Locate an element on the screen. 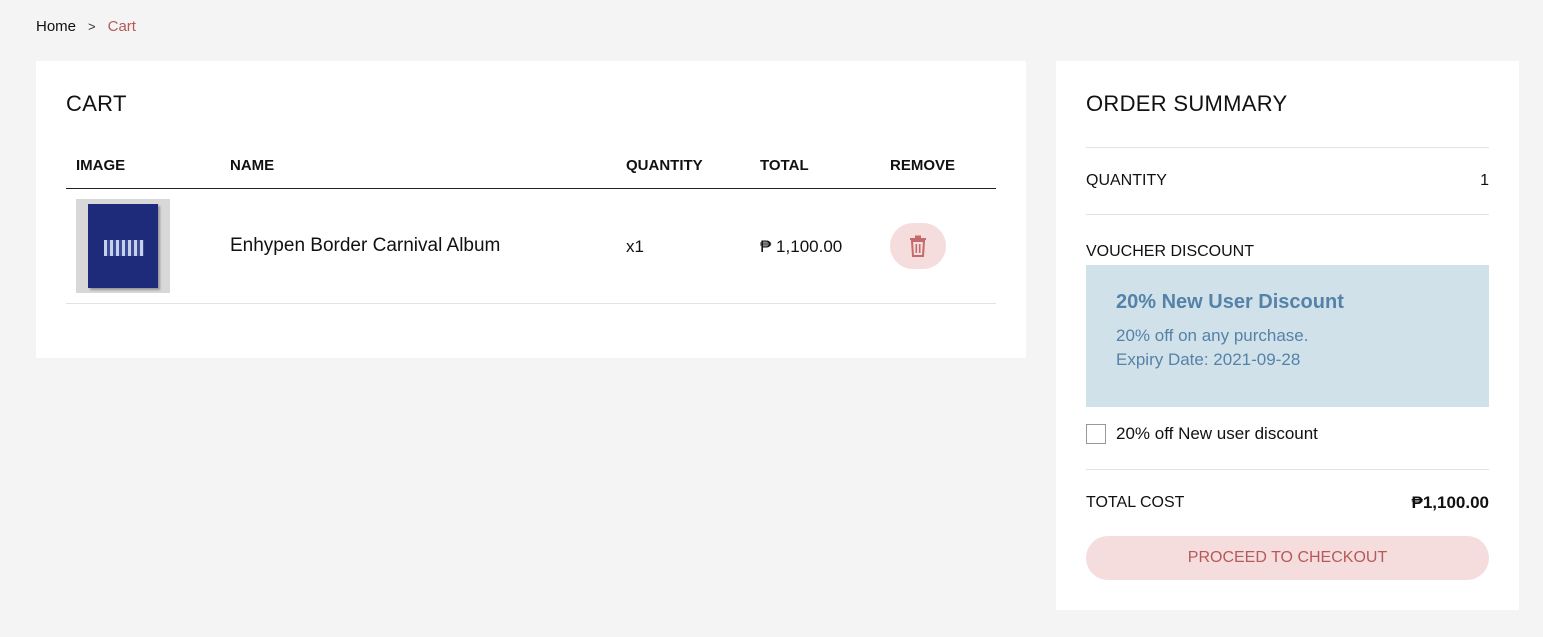 The height and width of the screenshot is (637, 1543). voucher-discount-label: VOUCHER DISCOUNT is located at coordinates (1170, 251).